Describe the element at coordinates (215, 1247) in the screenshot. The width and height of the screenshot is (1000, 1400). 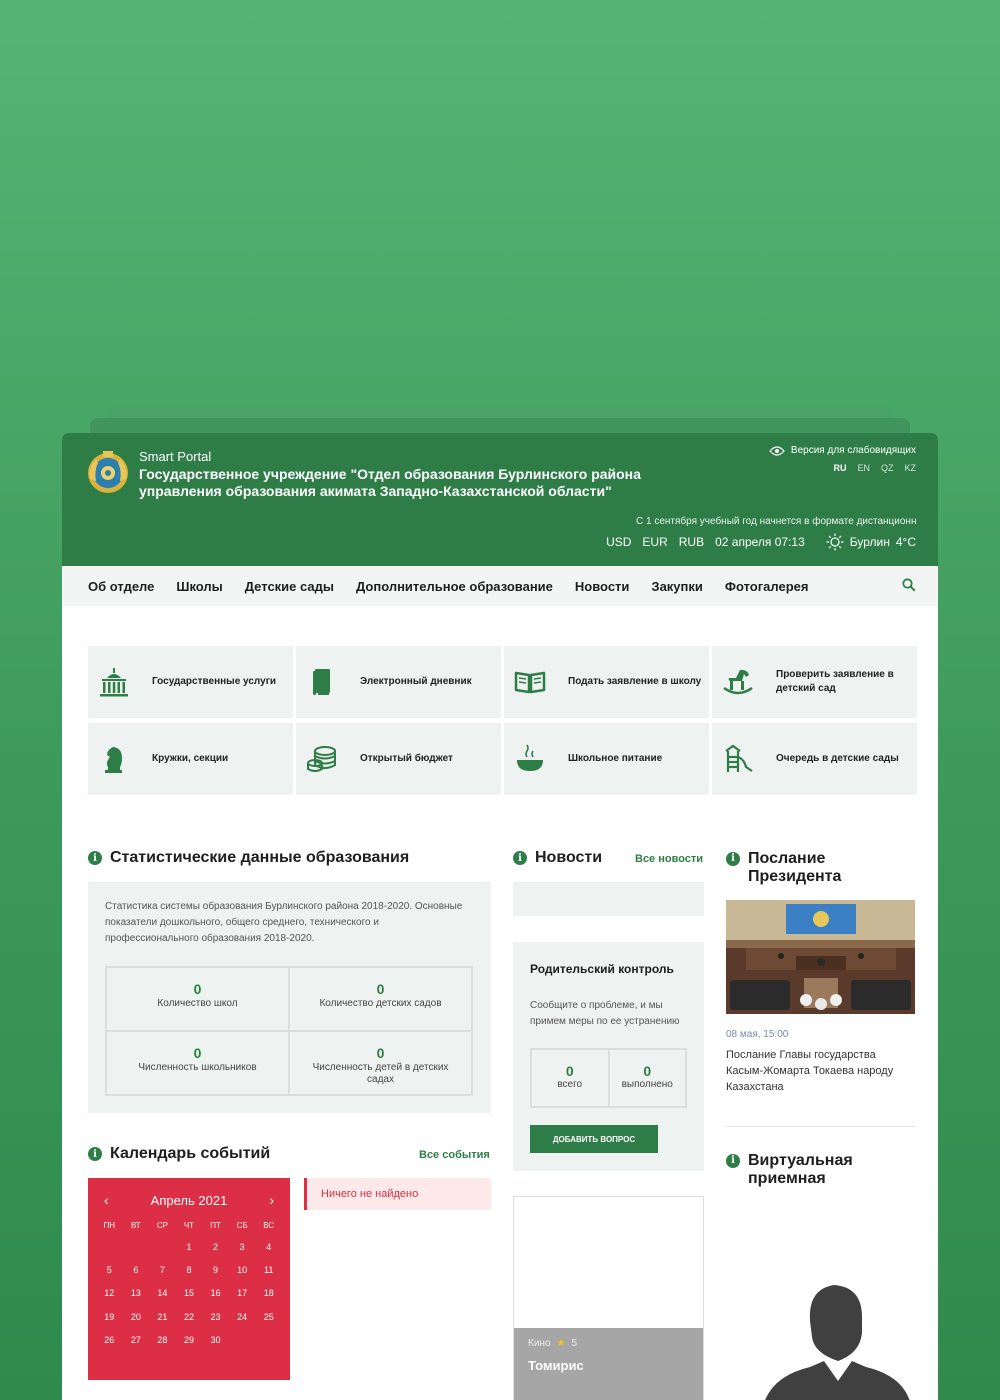
I see `calendar-day: 2` at that location.